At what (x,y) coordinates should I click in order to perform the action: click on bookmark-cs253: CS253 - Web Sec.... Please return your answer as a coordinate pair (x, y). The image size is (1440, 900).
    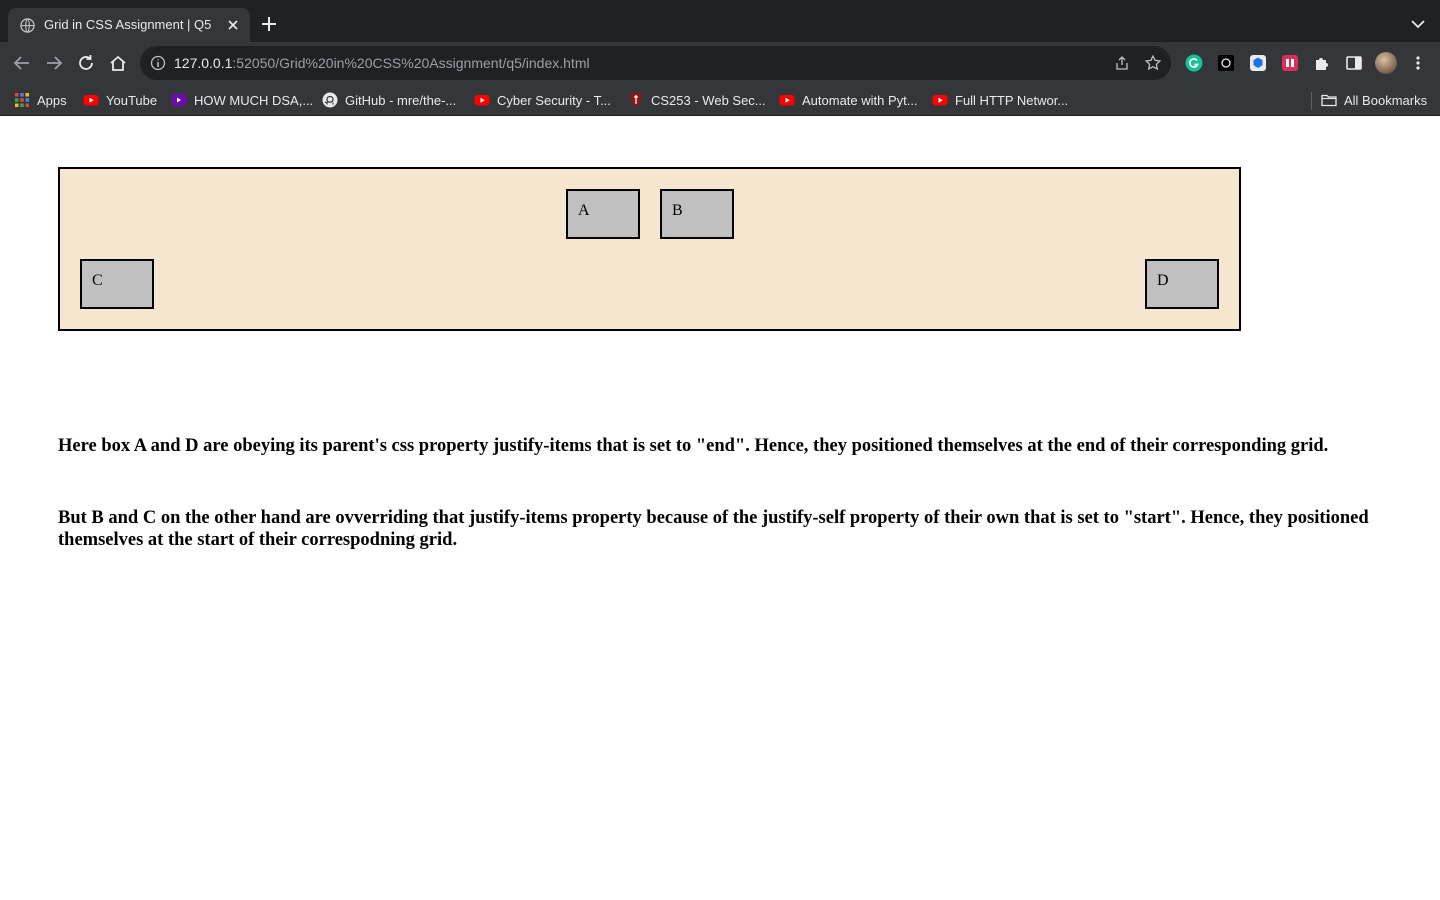
    Looking at the image, I should click on (697, 100).